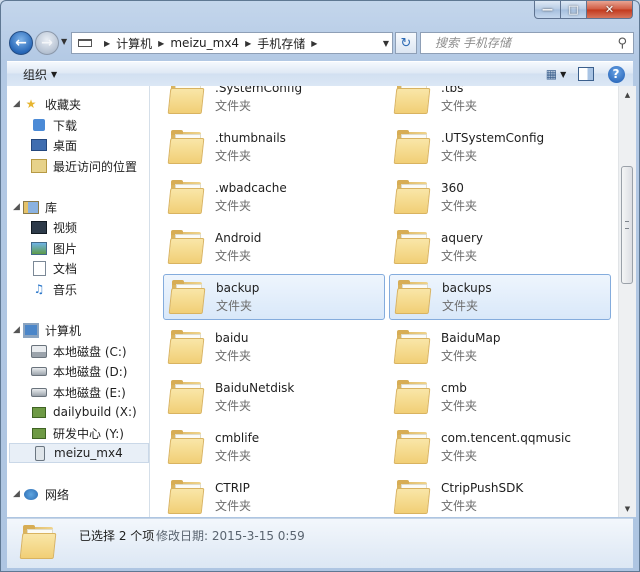 The height and width of the screenshot is (572, 640). What do you see at coordinates (274, 447) in the screenshot?
I see `file-tile: cmblife 文件夹` at bounding box center [274, 447].